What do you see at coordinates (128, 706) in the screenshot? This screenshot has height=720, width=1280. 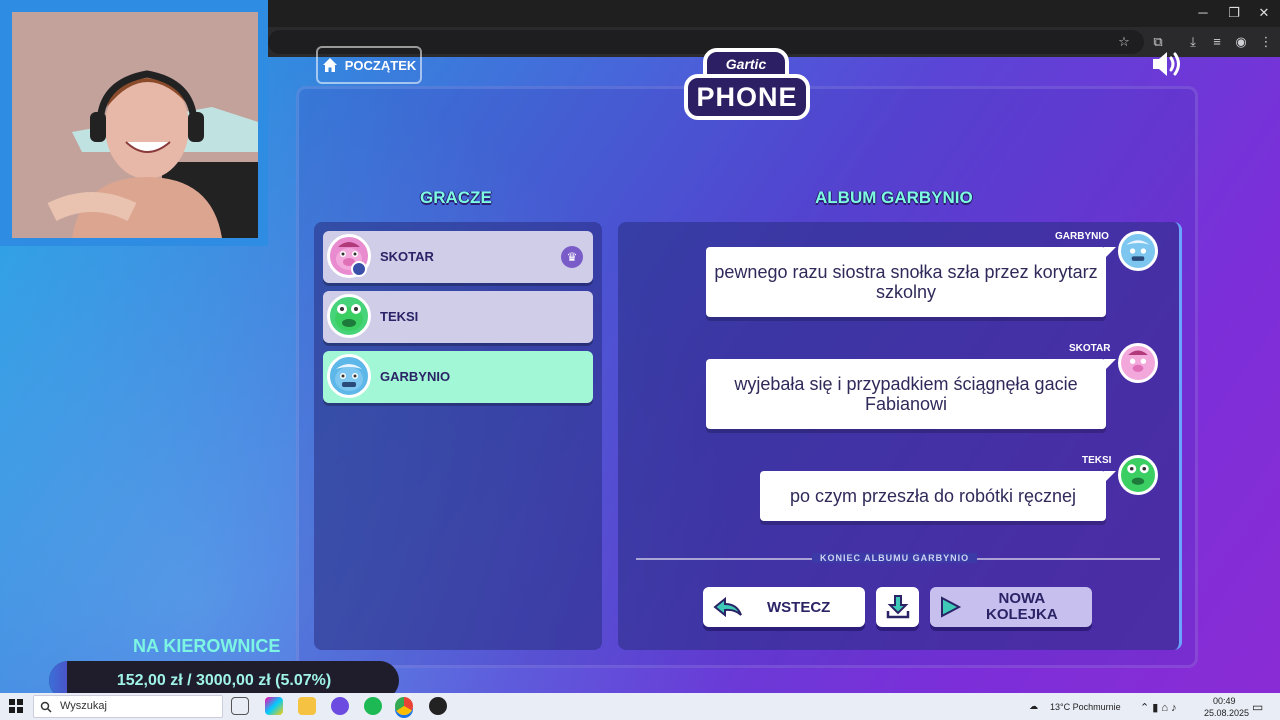 I see `taskbar-search: Wyszukaj` at bounding box center [128, 706].